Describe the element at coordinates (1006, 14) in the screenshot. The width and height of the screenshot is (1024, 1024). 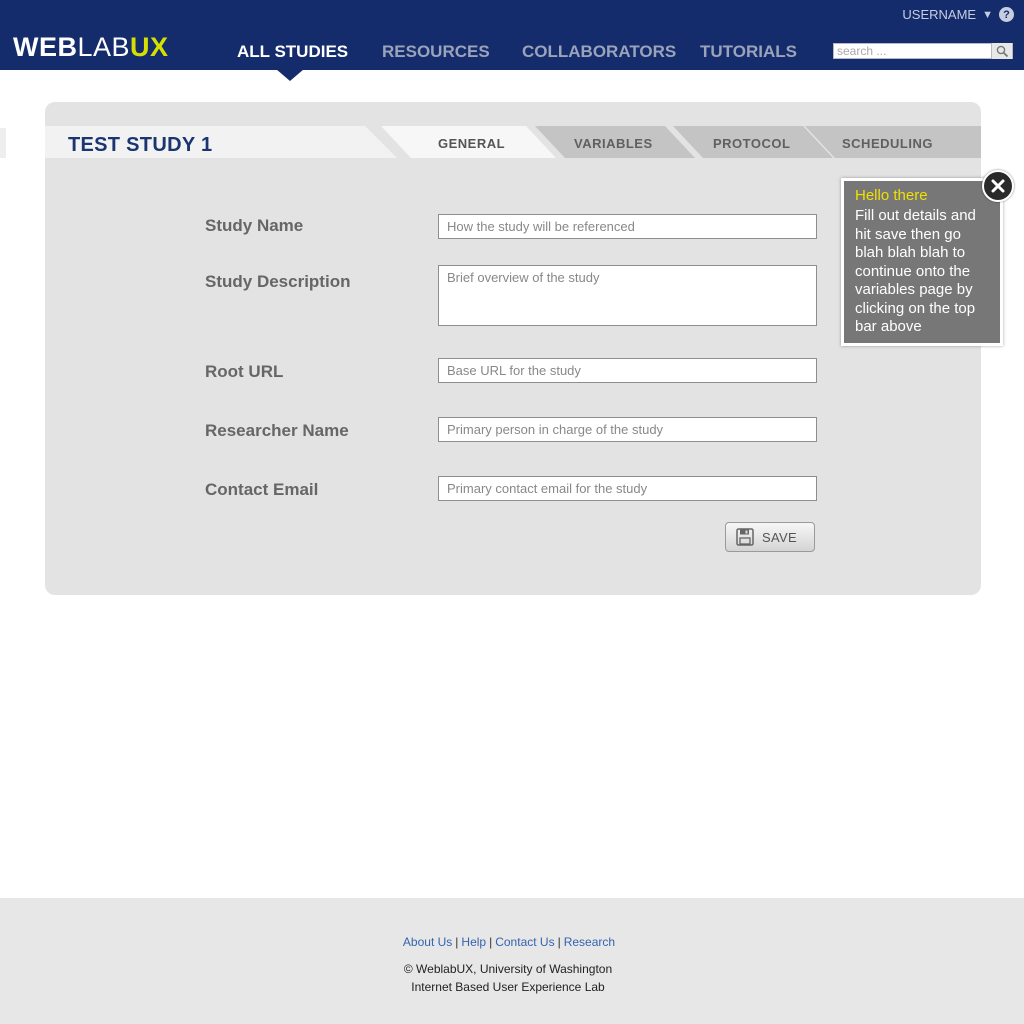
I see `help-icon: ?` at that location.